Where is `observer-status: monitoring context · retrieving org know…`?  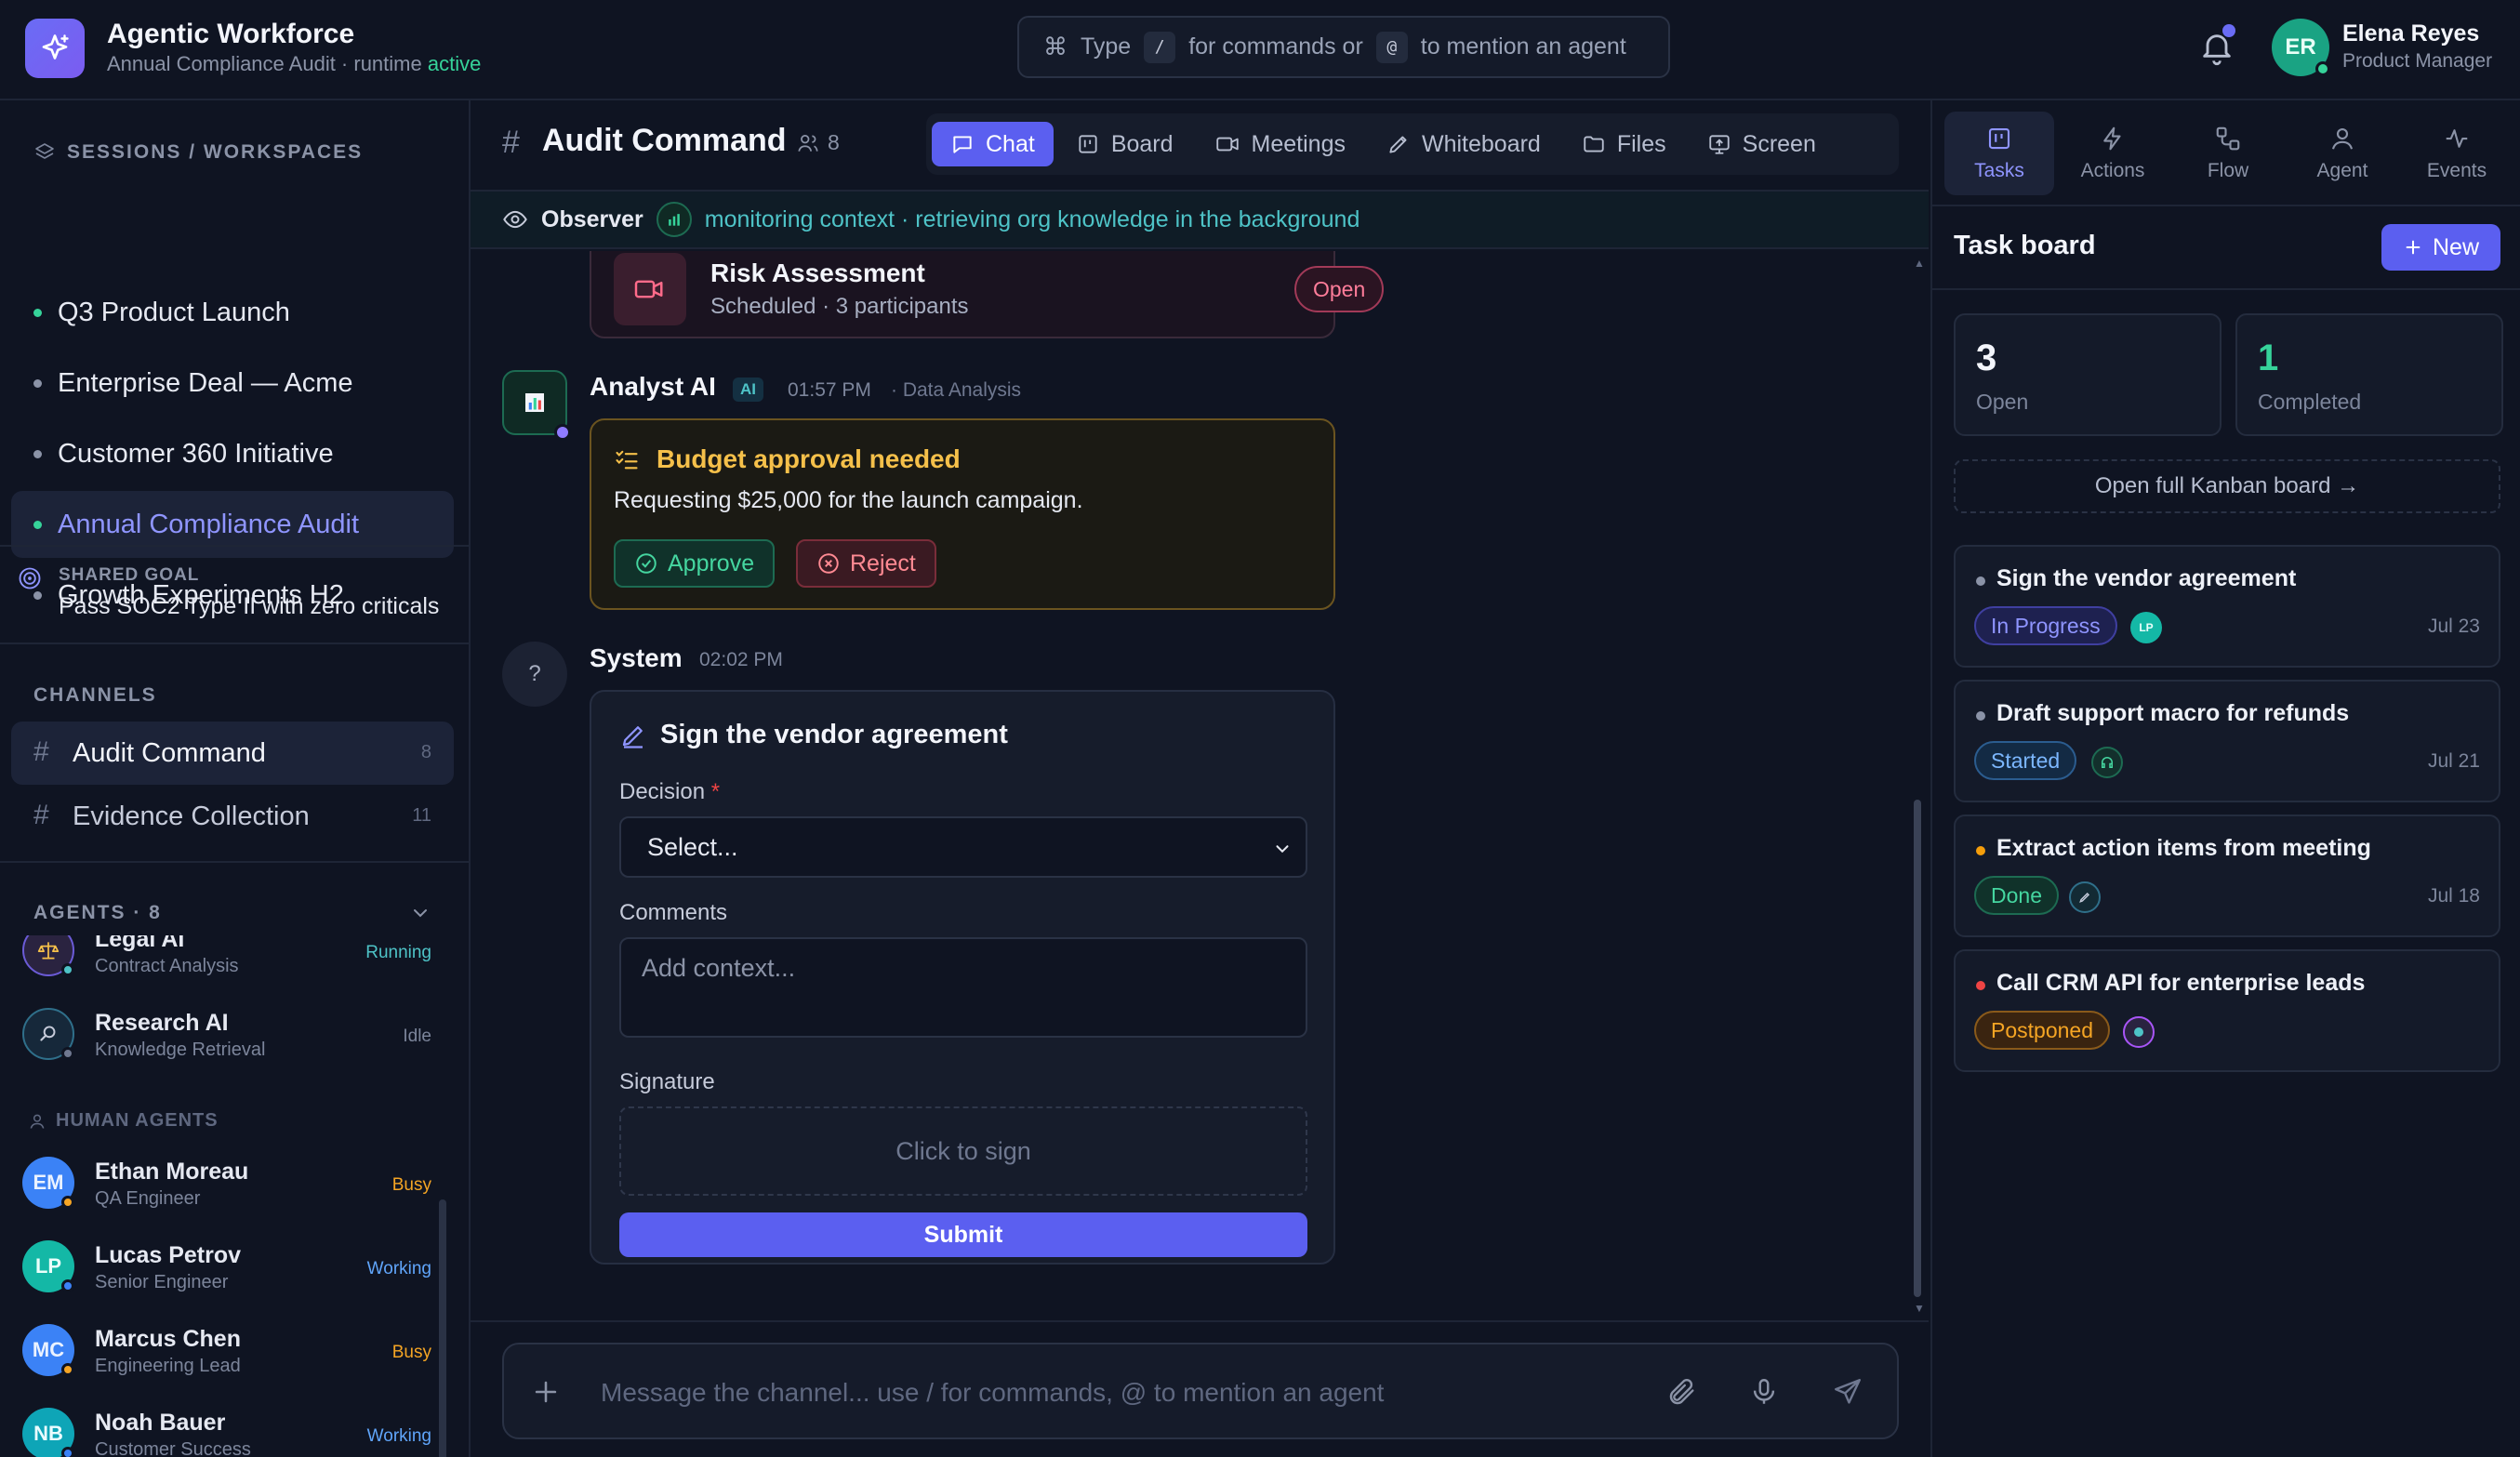 observer-status: monitoring context · retrieving org know… is located at coordinates (1032, 218).